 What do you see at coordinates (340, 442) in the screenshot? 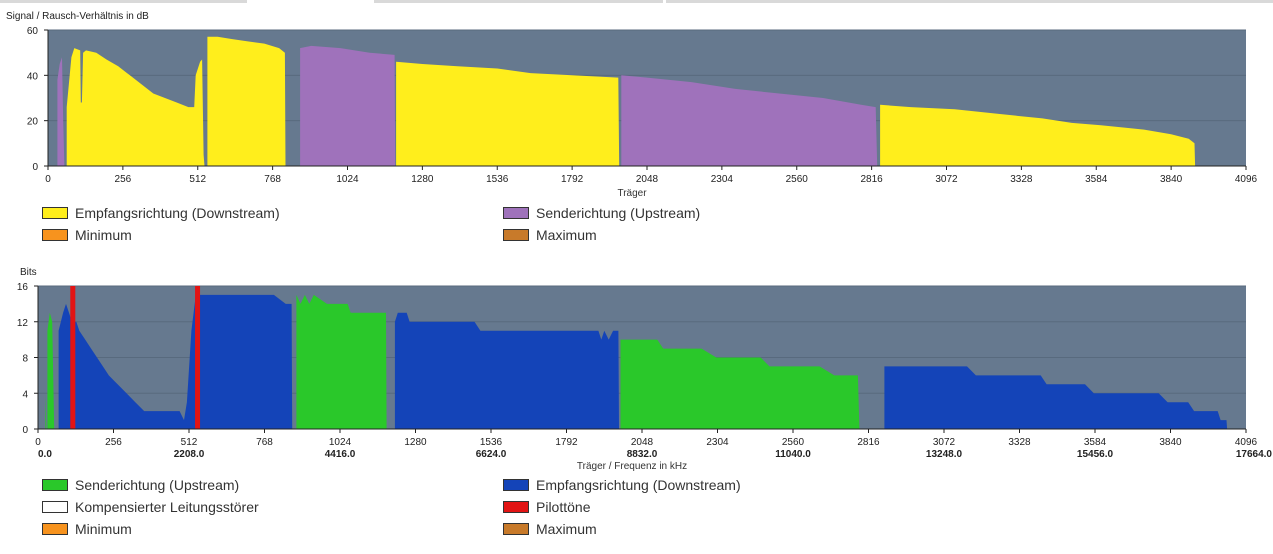
I see `bits-x-tick-label: 1024` at bounding box center [340, 442].